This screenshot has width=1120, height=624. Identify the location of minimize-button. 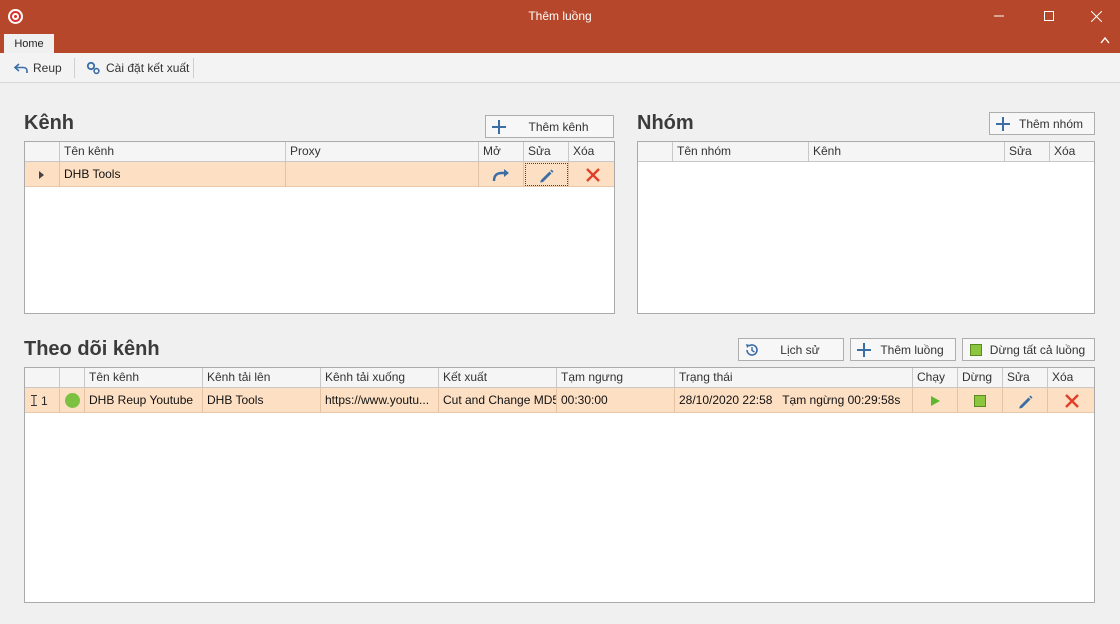
(999, 16).